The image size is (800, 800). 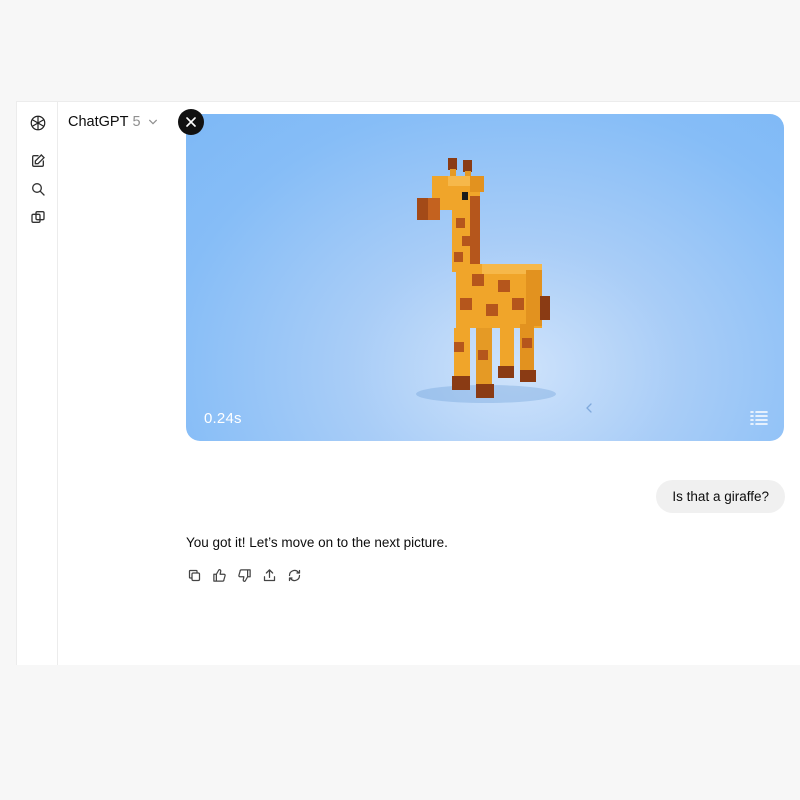 What do you see at coordinates (194, 575) in the screenshot?
I see `copy-icon` at bounding box center [194, 575].